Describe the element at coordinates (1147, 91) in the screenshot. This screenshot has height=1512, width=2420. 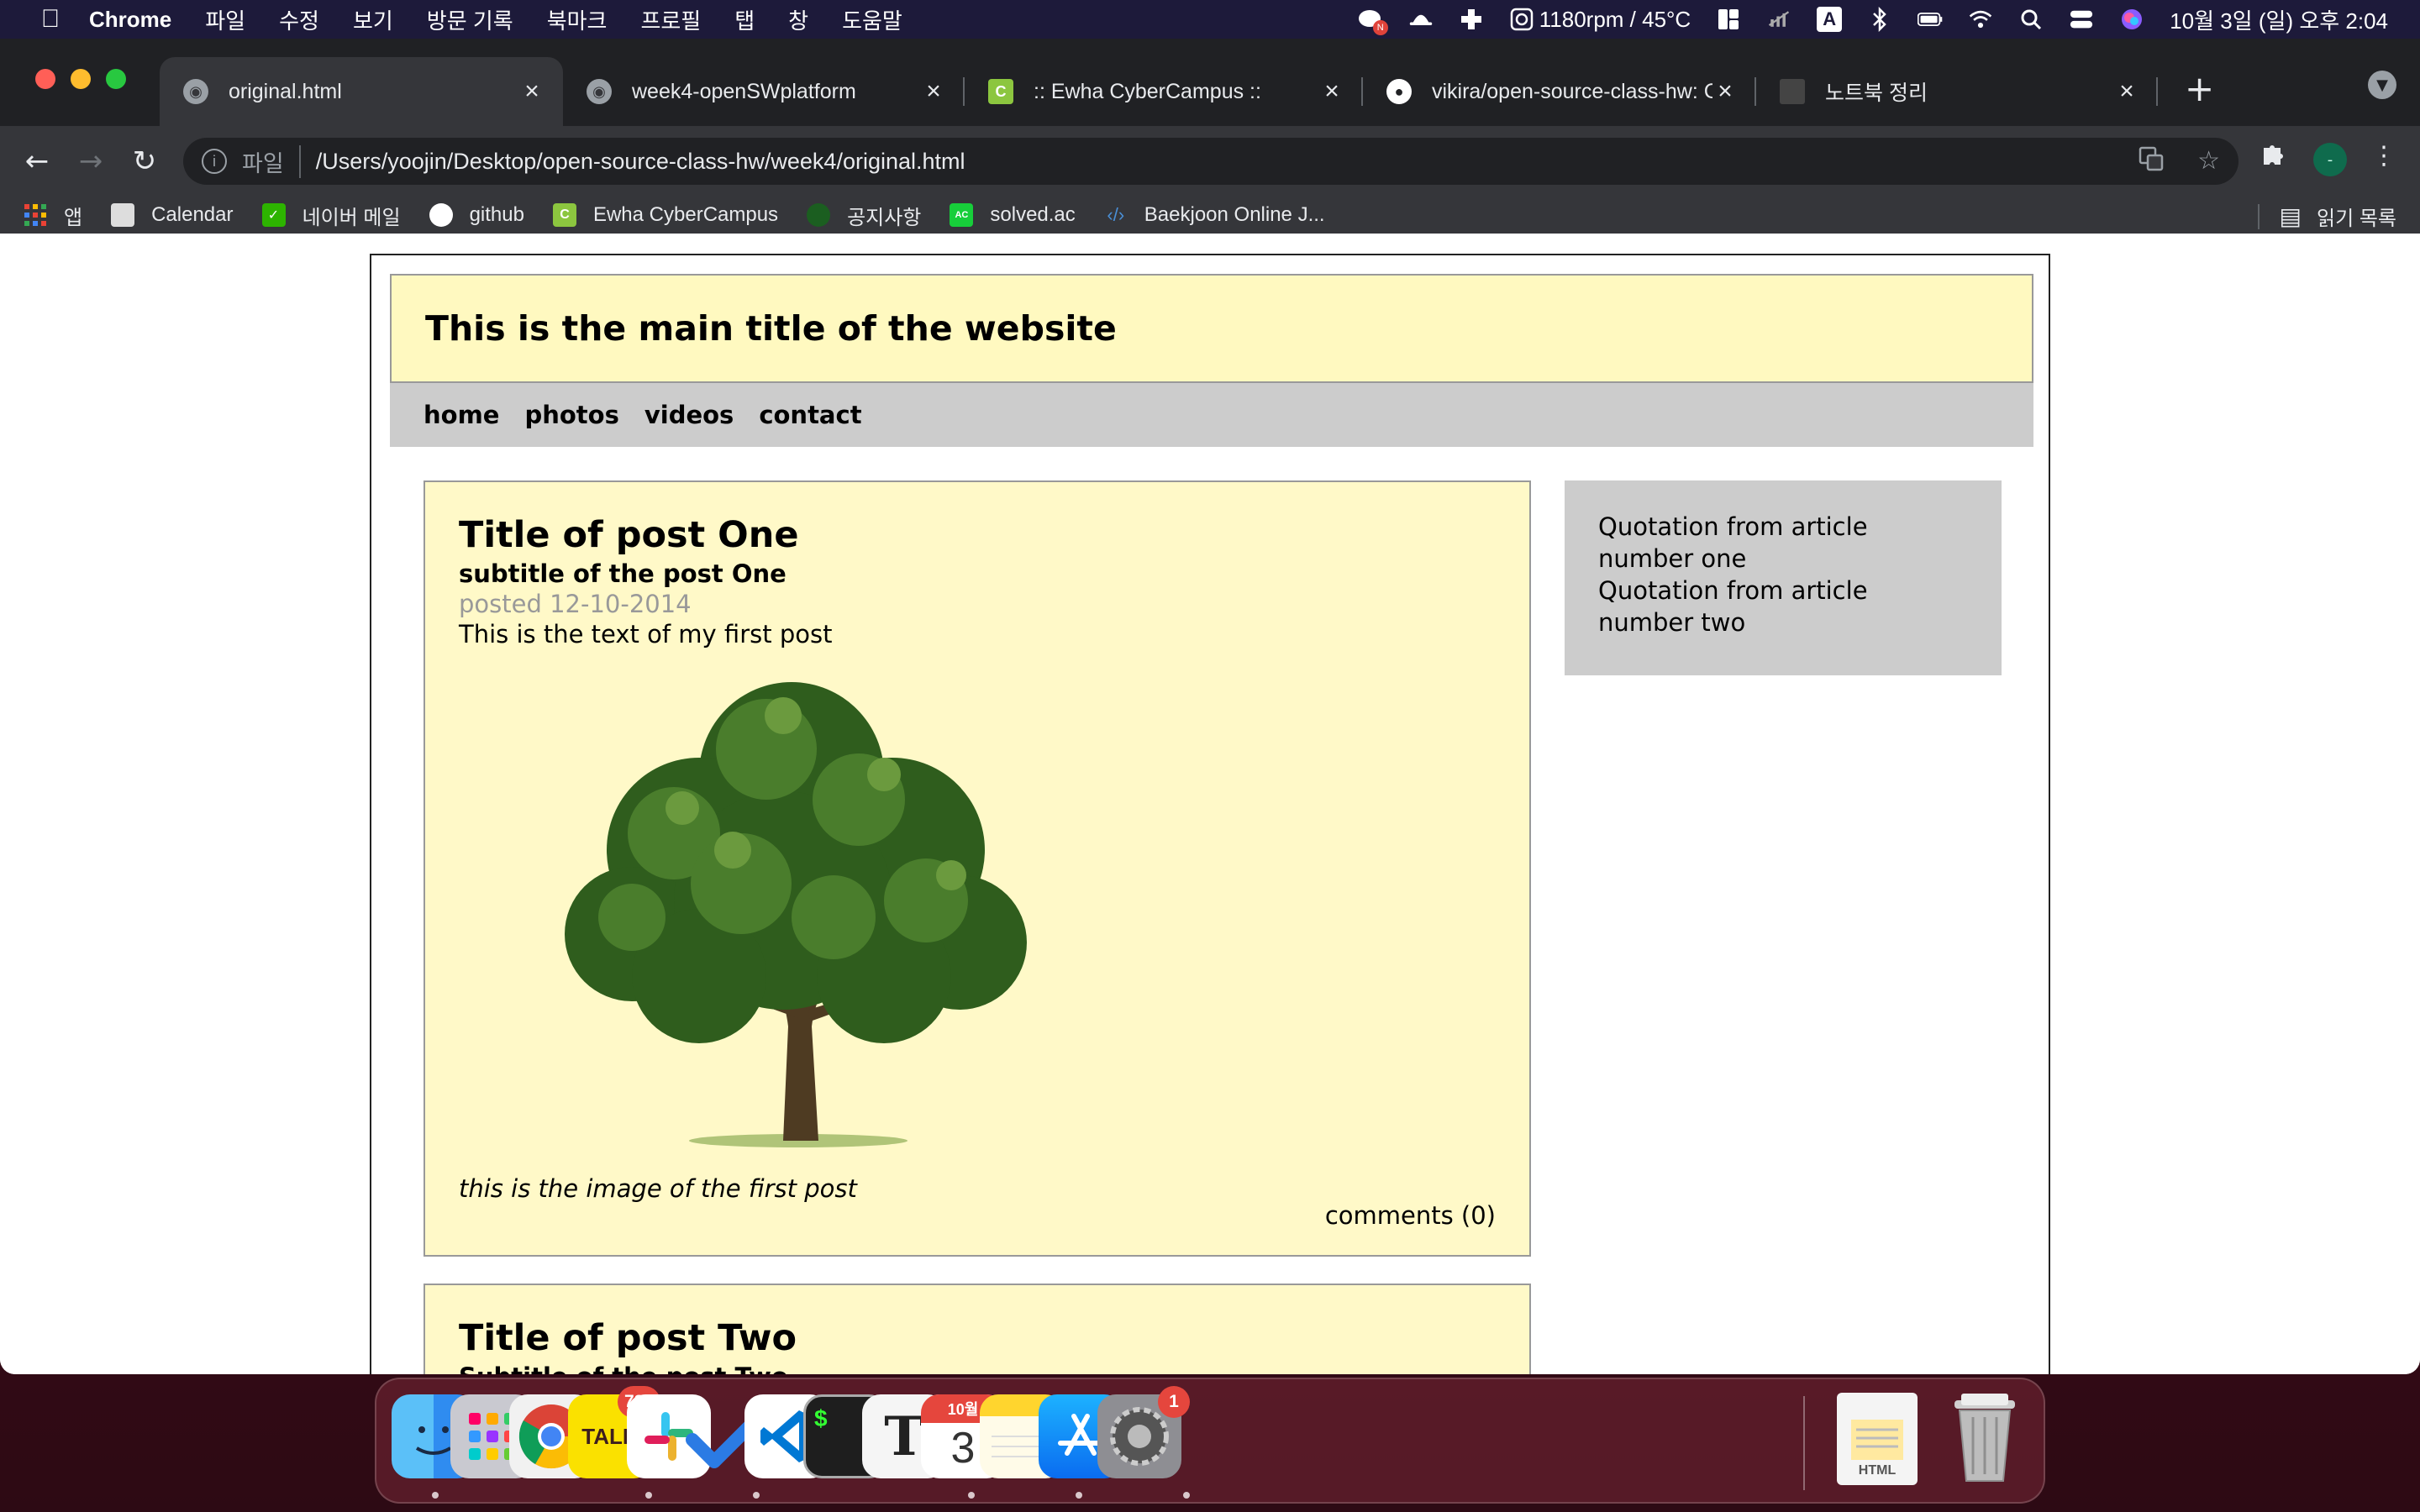
I see `tab-label: :: Ewha CyberCampus ::` at that location.